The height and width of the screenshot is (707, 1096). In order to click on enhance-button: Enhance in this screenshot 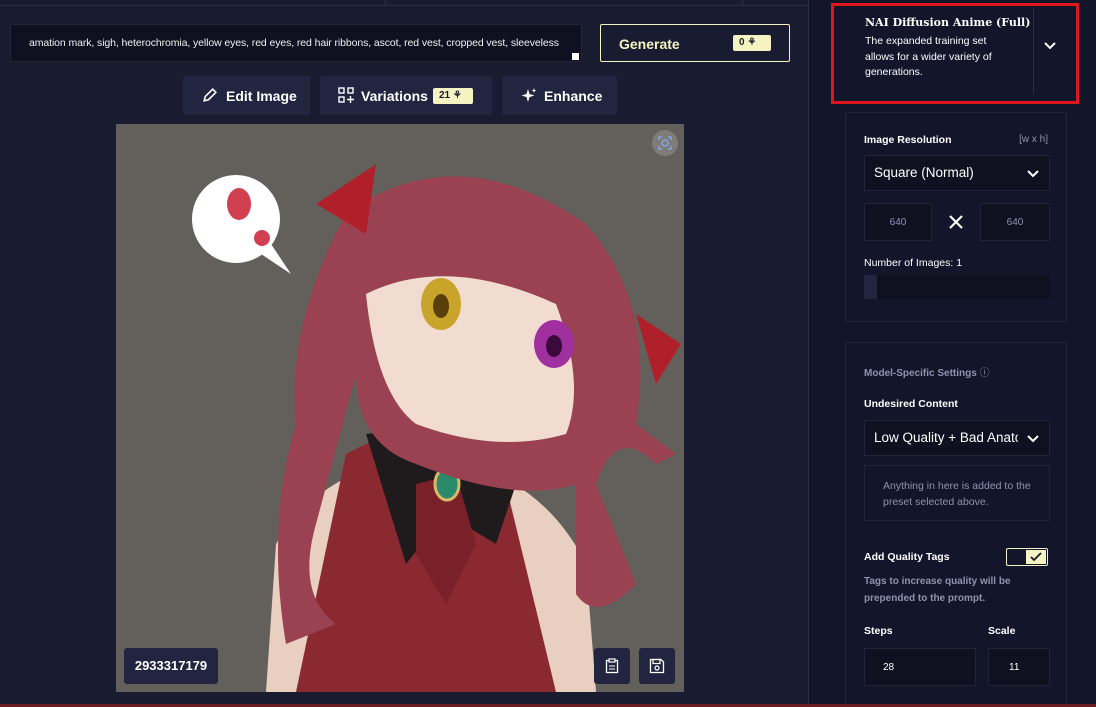, I will do `click(559, 95)`.